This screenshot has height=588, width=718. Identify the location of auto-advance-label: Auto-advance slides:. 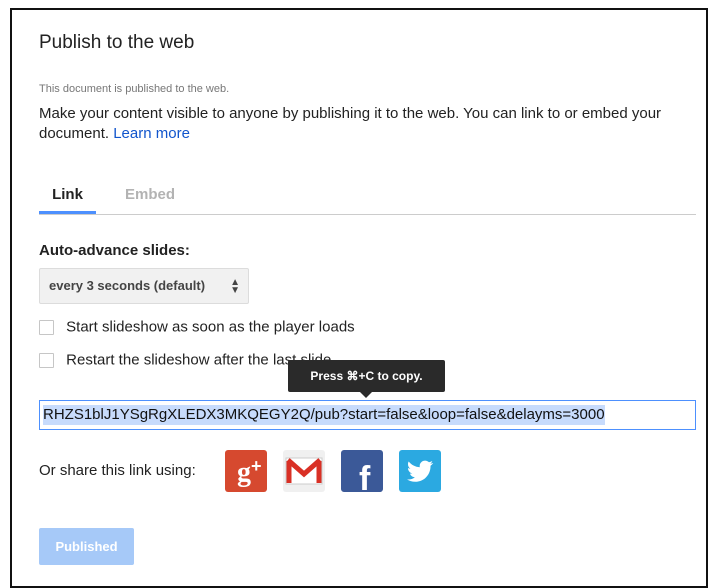
(114, 250).